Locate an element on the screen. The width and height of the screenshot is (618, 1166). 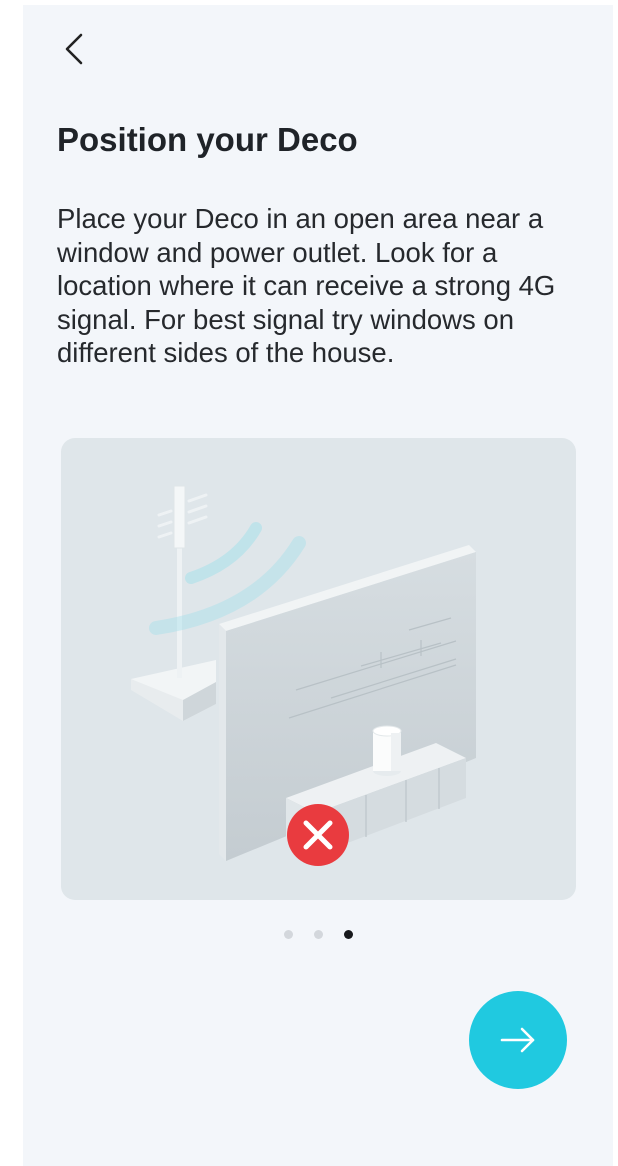
back-button is located at coordinates (74, 49).